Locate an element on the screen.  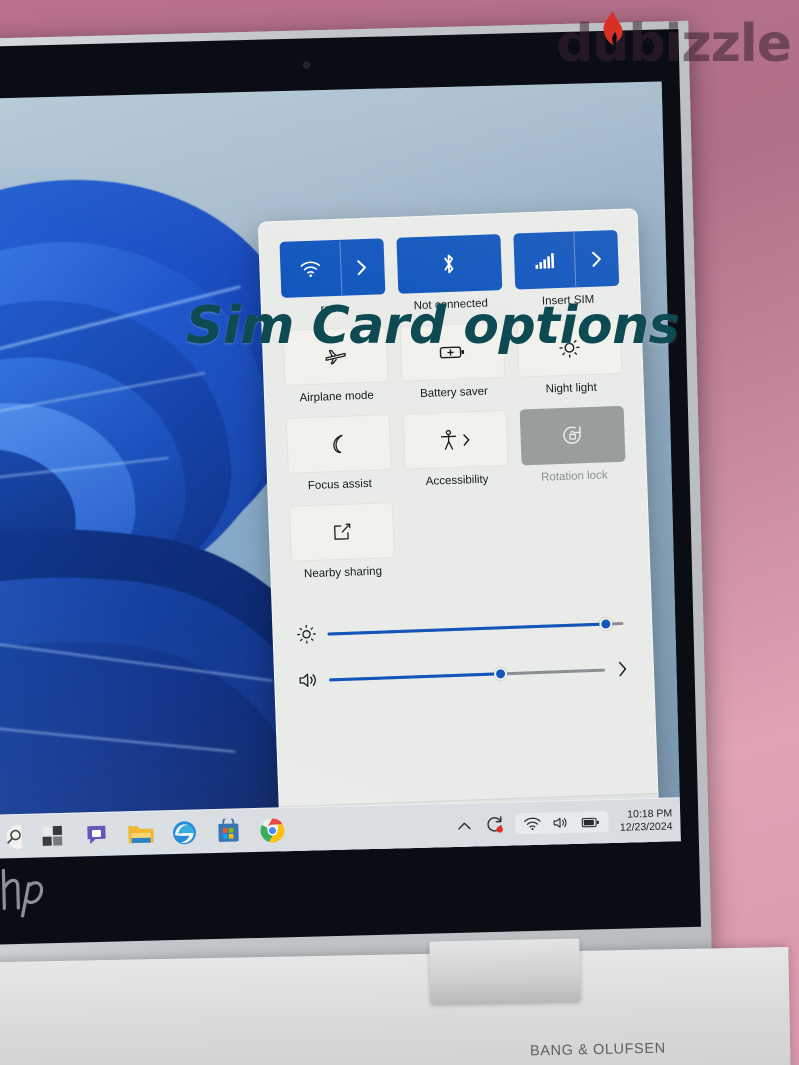
cellular-toggle-half is located at coordinates (545, 260).